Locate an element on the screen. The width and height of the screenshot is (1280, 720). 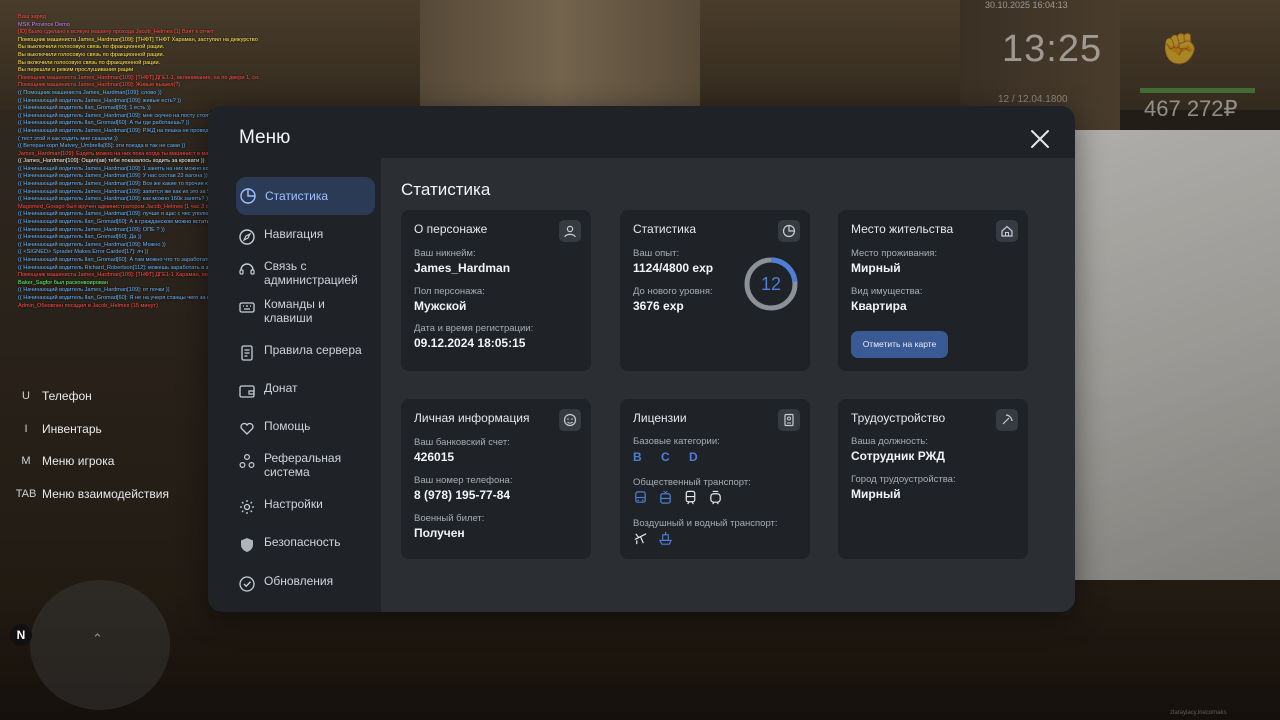
statistics-title: Статистика is located at coordinates (446, 189).